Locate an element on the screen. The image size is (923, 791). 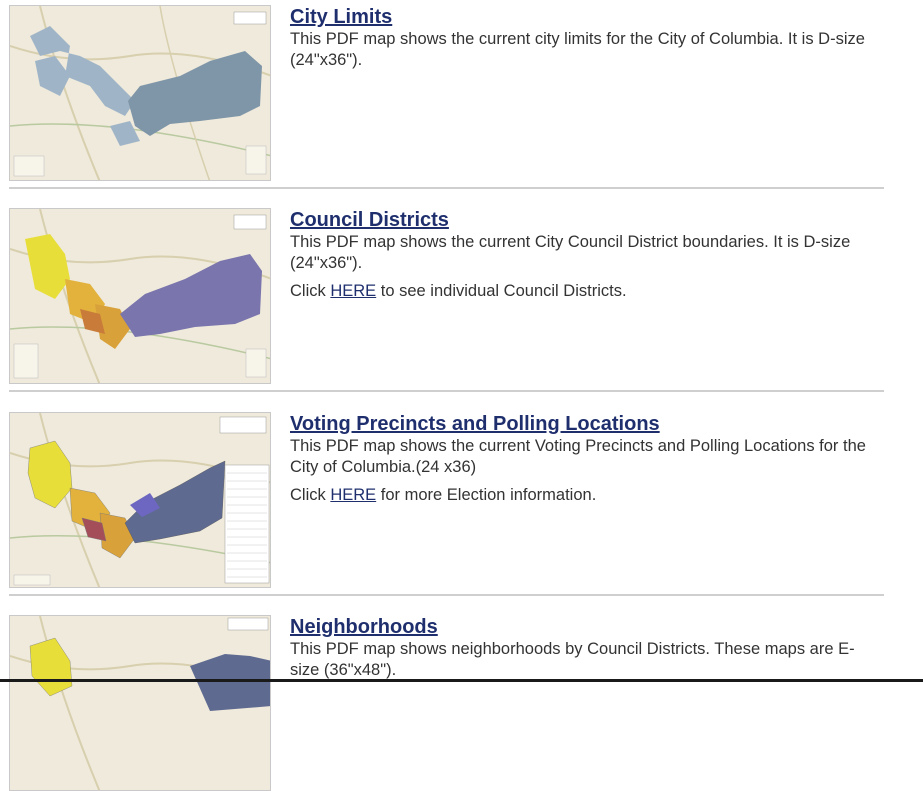
voting-precincts-map-thumbnail is located at coordinates (140, 500).